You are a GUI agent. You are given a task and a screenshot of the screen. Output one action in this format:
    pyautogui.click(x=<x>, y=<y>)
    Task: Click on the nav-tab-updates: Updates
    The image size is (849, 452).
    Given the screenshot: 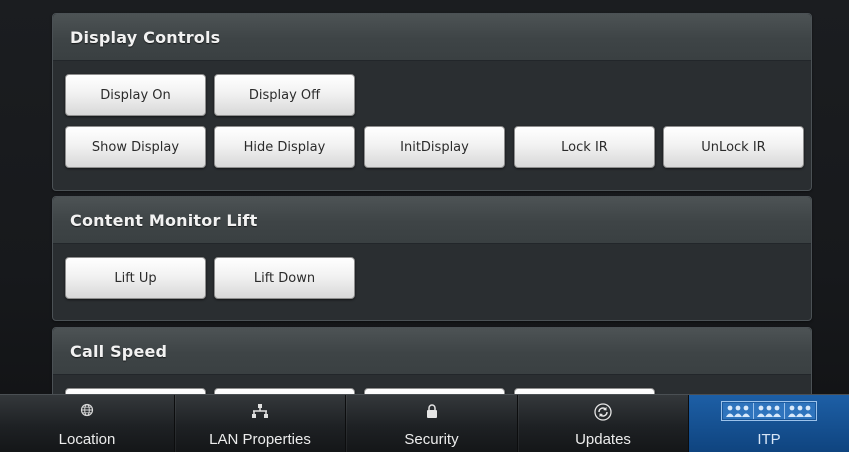 What is the action you would take?
    pyautogui.click(x=603, y=423)
    